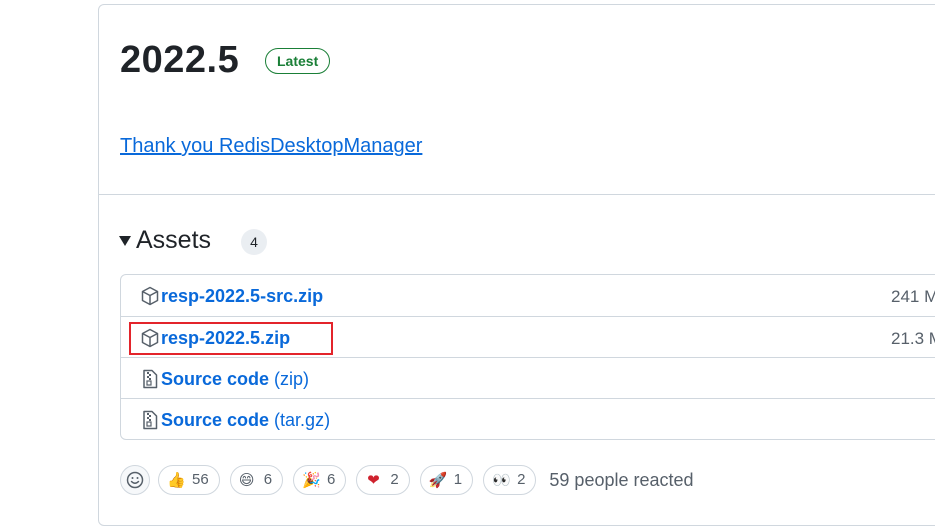 This screenshot has width=935, height=526. I want to click on asset-format-label: (tar.gz), so click(302, 420).